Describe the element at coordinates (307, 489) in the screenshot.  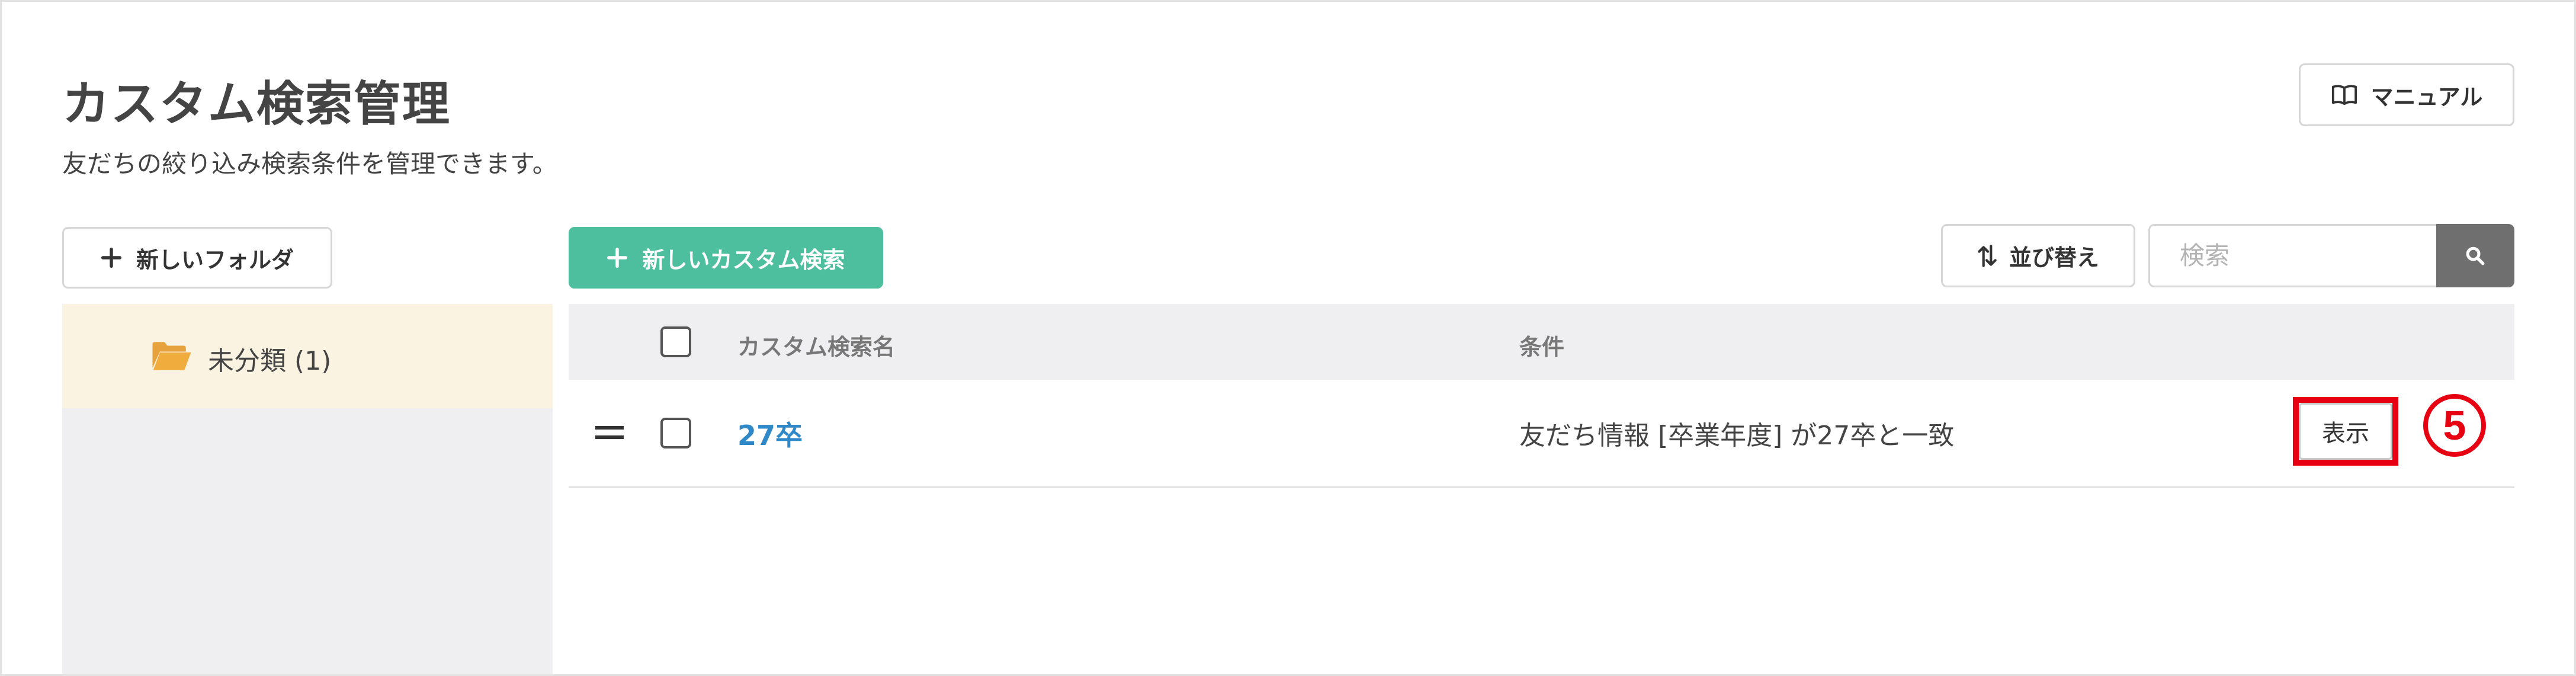
I see `folder-sidebar: 未分類 (1)` at that location.